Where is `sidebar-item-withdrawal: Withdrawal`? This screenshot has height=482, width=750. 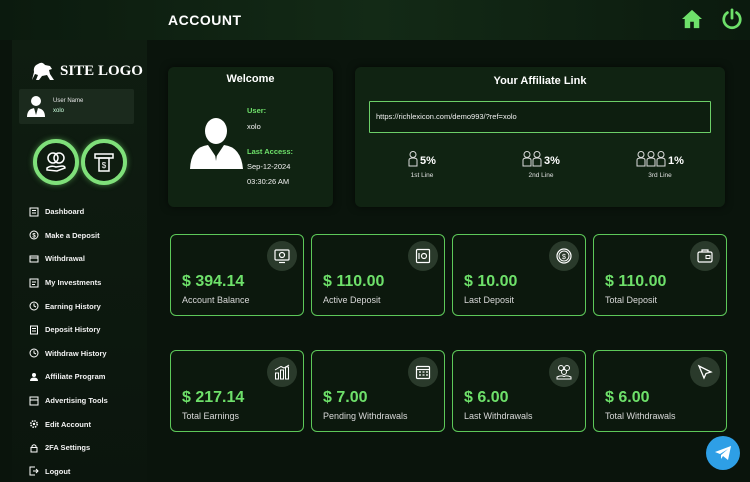
sidebar-item-withdrawal: Withdrawal is located at coordinates (68, 259).